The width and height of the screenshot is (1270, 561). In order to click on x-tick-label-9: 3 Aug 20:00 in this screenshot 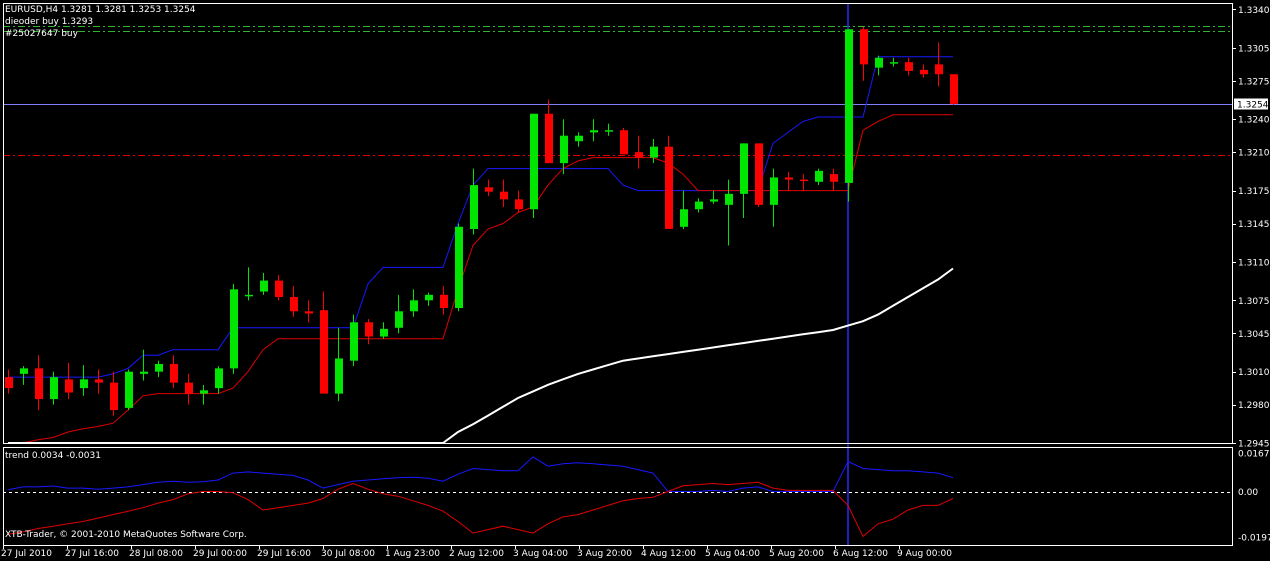, I will do `click(604, 554)`.